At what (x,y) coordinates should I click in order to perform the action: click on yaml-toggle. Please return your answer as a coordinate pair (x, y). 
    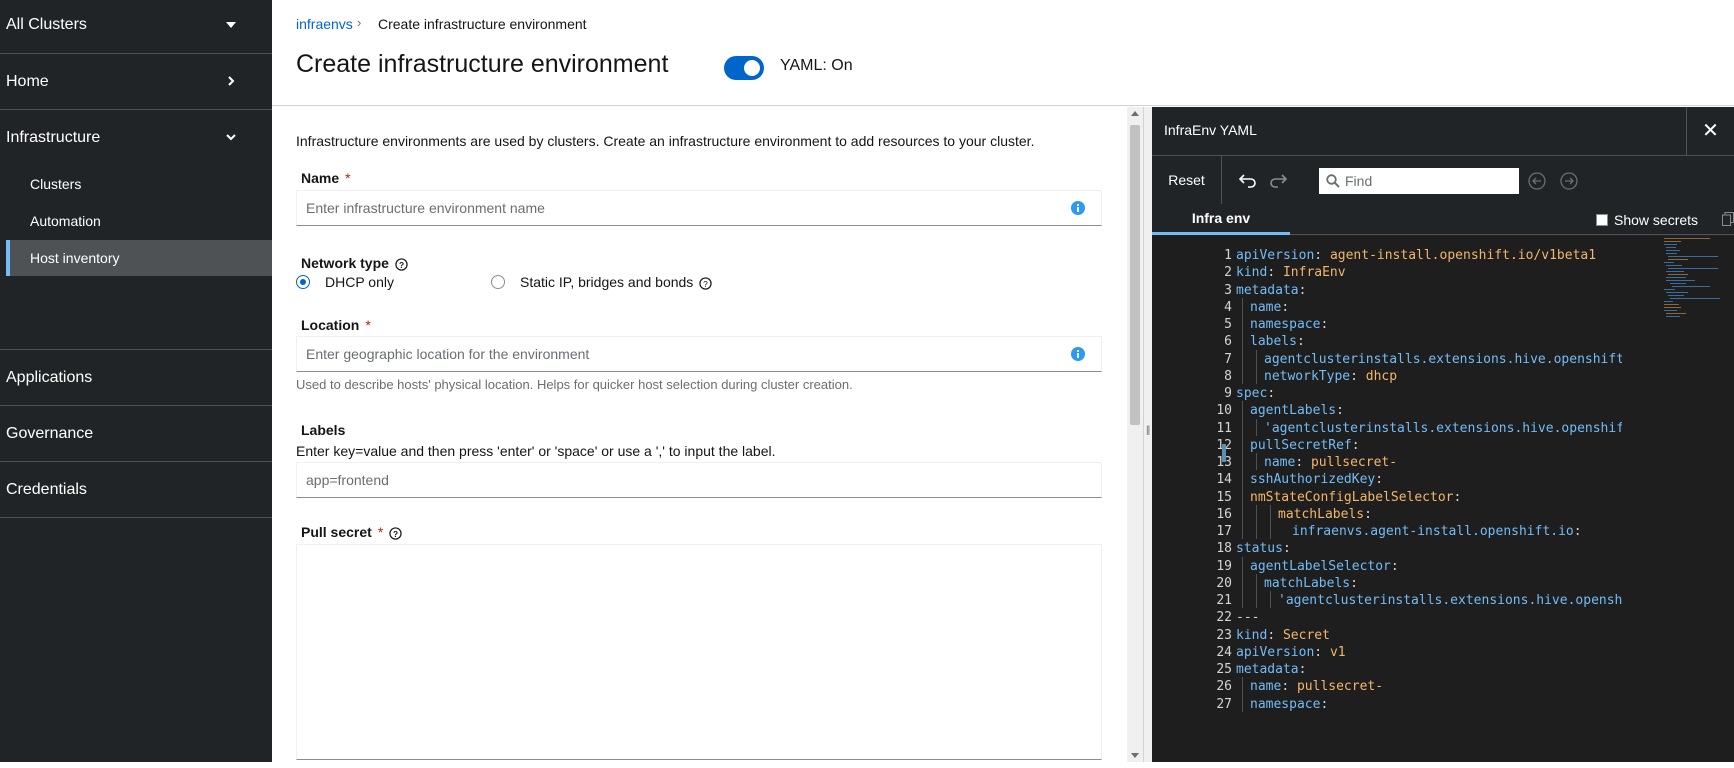
    Looking at the image, I should click on (744, 68).